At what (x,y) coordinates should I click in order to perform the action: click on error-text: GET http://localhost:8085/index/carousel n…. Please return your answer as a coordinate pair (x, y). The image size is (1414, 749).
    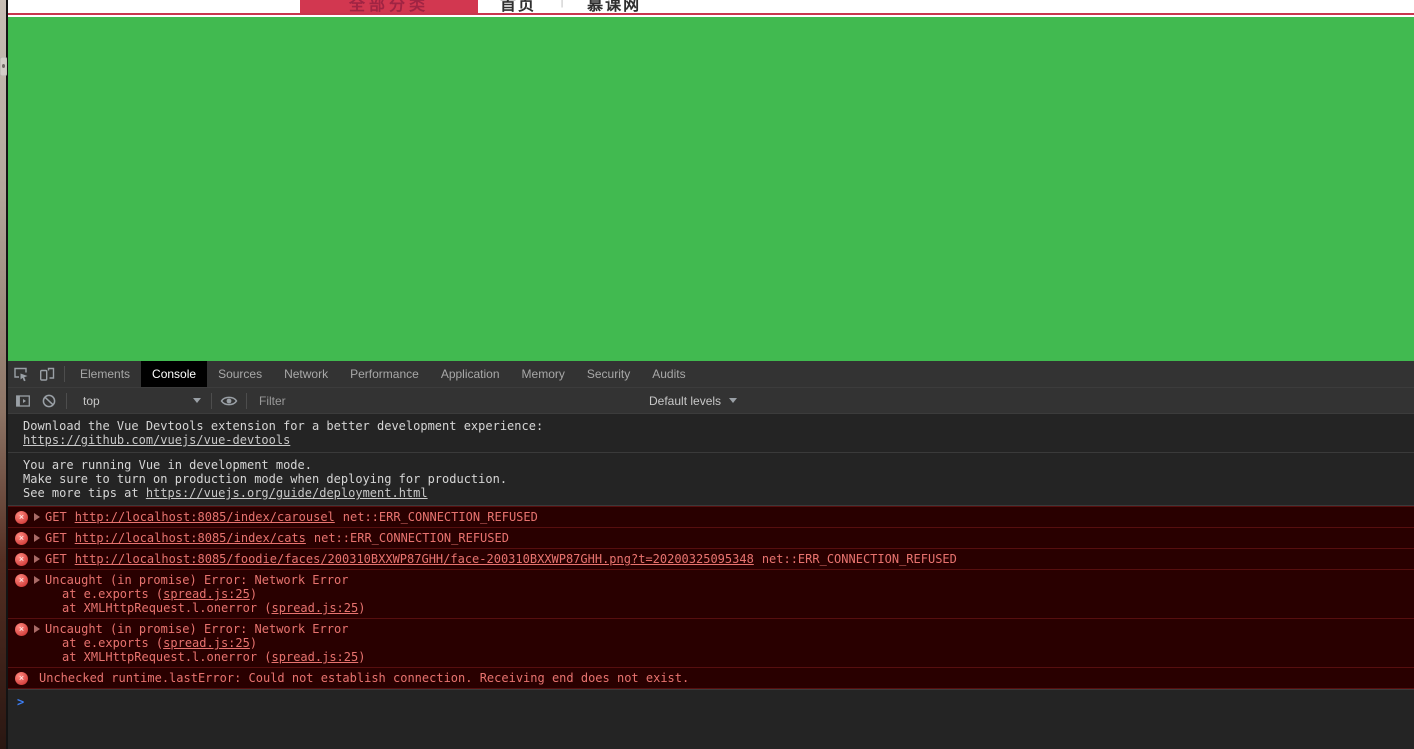
    Looking at the image, I should click on (291, 517).